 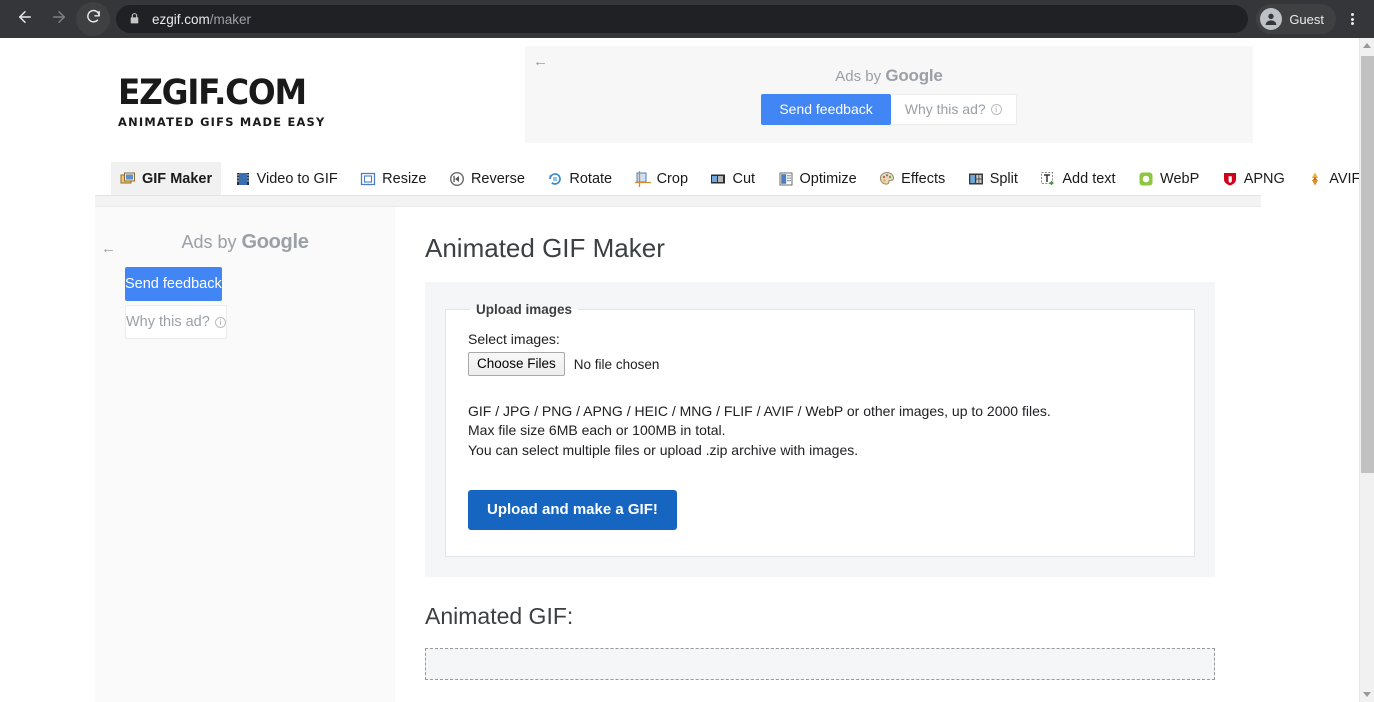 I want to click on forward-button, so click(x=59, y=19).